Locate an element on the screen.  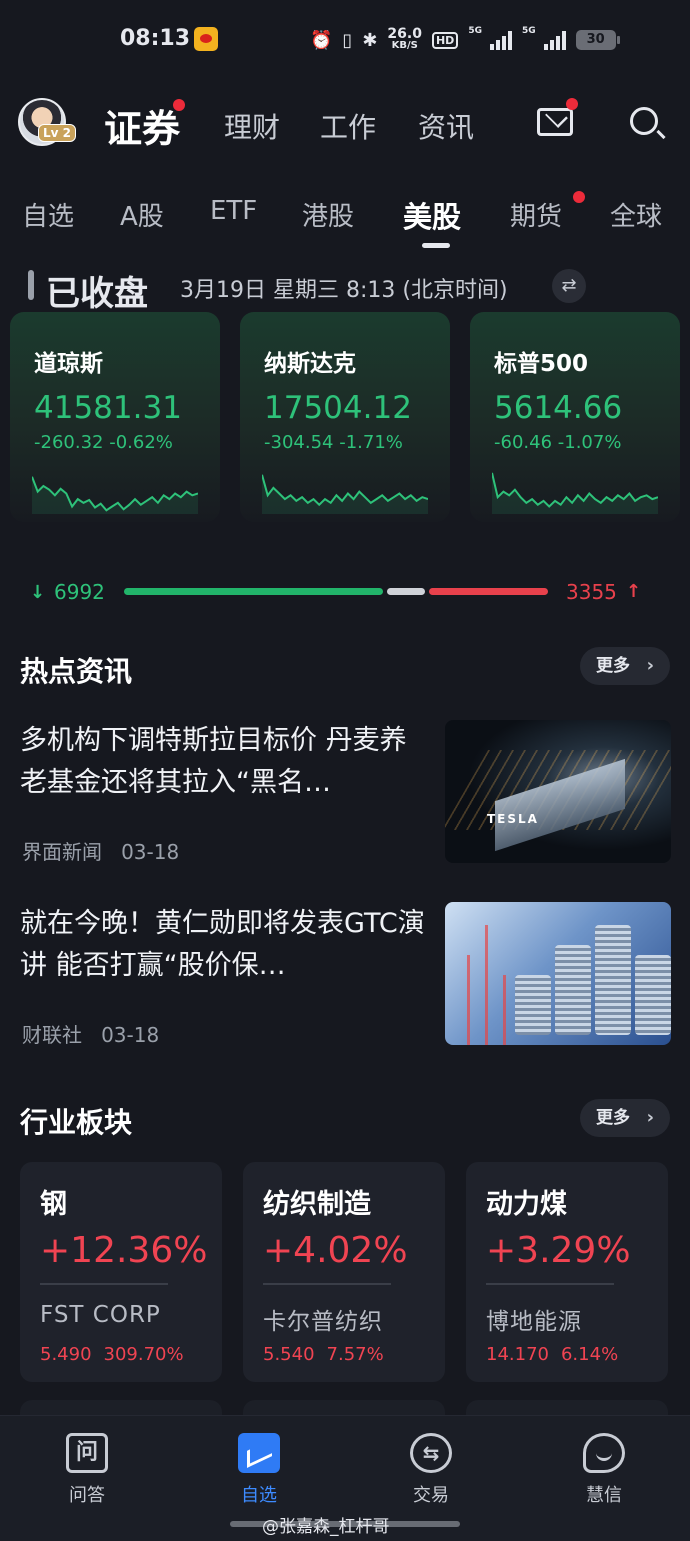
bottom-nav-watchlist: 自选 is located at coordinates (259, 1461).